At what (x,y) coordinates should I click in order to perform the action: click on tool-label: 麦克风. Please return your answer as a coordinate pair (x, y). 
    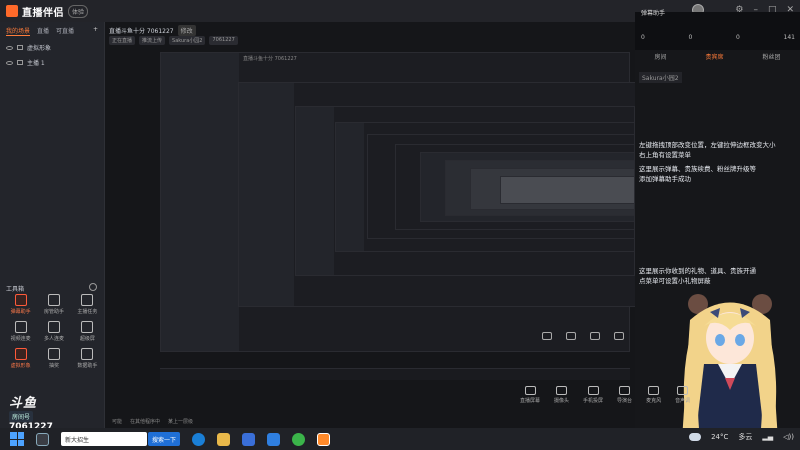
    Looking at the image, I should click on (654, 401).